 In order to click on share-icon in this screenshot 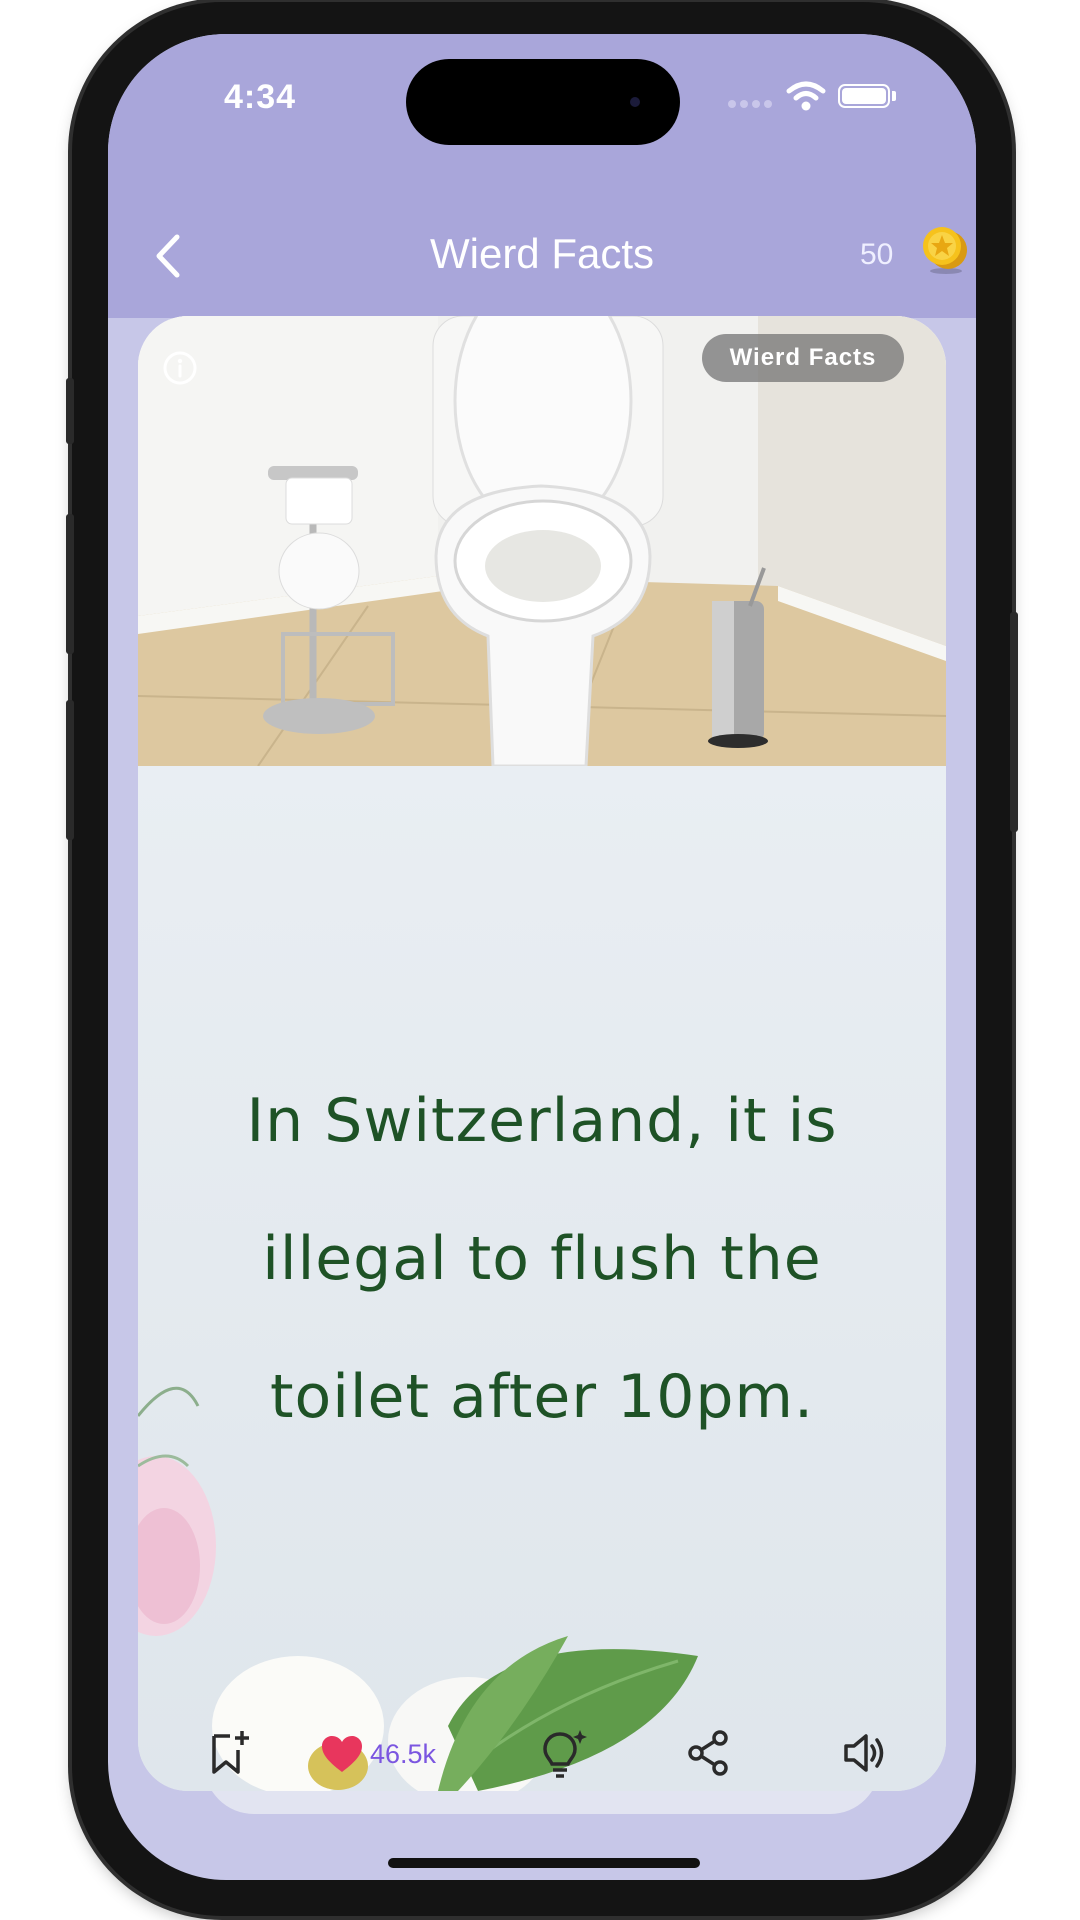, I will do `click(709, 1753)`.